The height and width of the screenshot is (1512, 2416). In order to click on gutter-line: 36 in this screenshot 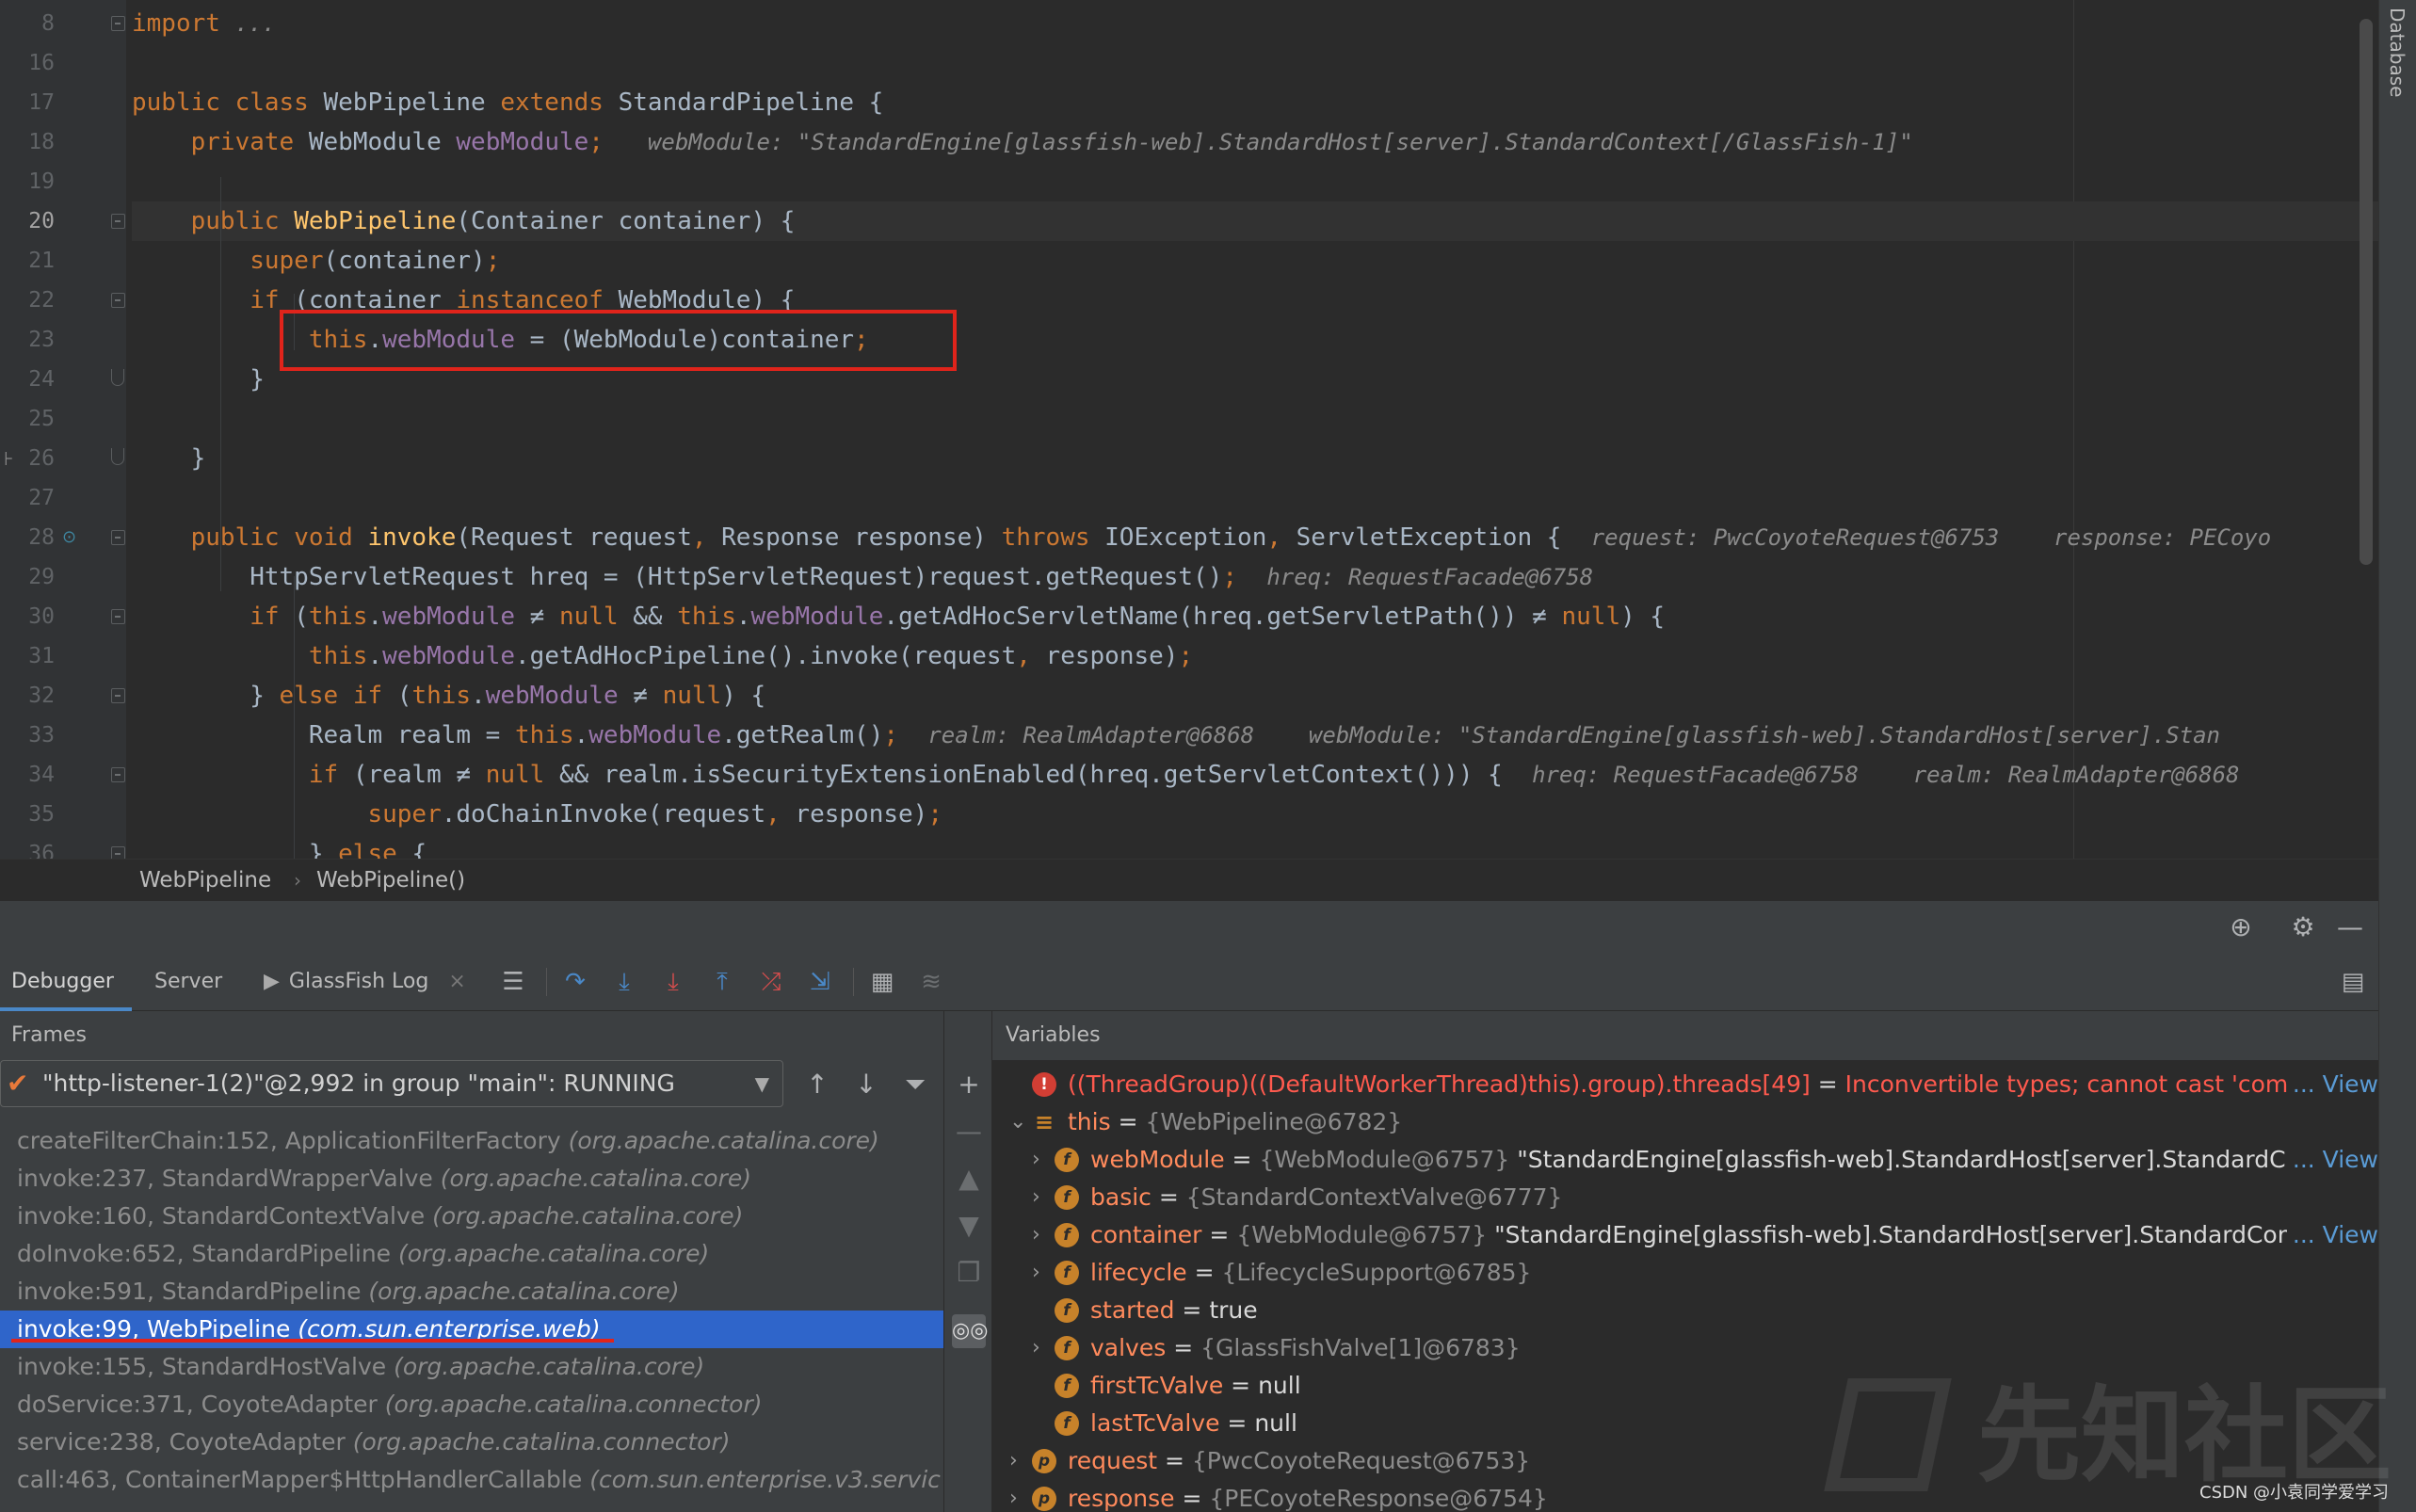, I will do `click(63, 846)`.